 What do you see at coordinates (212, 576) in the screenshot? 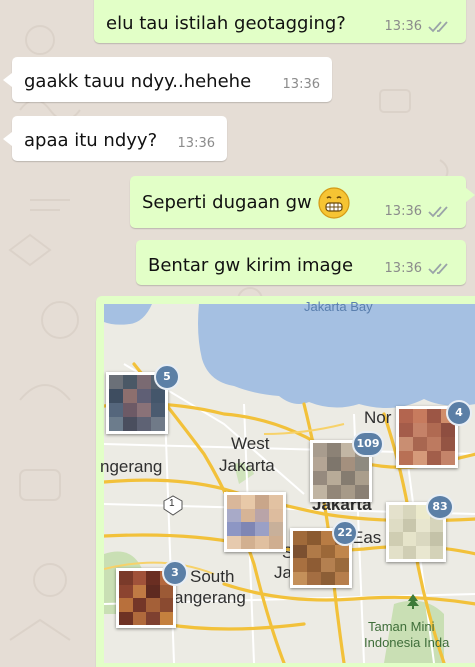
I see `map-label-south: South` at bounding box center [212, 576].